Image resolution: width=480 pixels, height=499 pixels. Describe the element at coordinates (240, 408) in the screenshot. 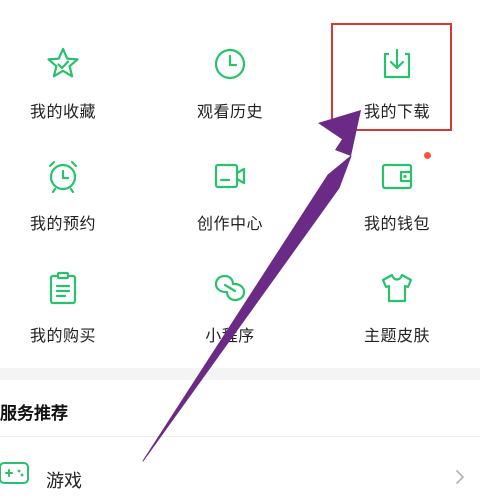

I see `services-section-header: 服务推荐` at that location.